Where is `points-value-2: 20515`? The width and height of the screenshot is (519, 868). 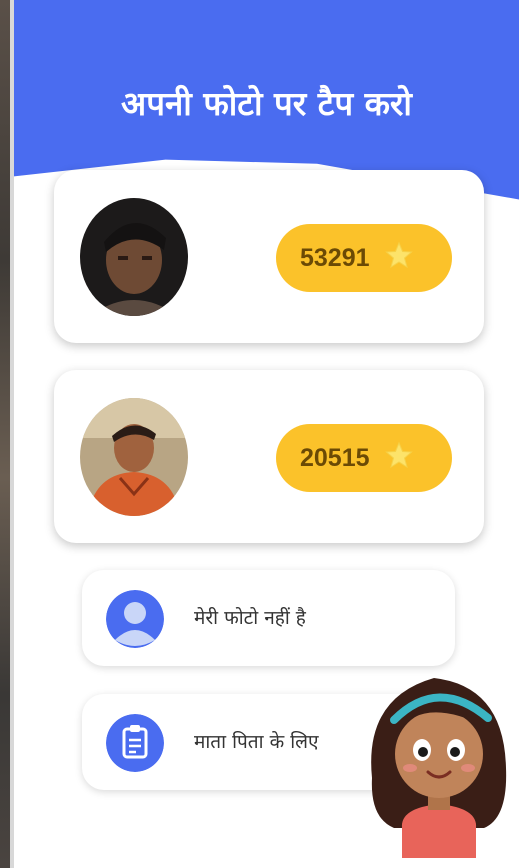 points-value-2: 20515 is located at coordinates (335, 457).